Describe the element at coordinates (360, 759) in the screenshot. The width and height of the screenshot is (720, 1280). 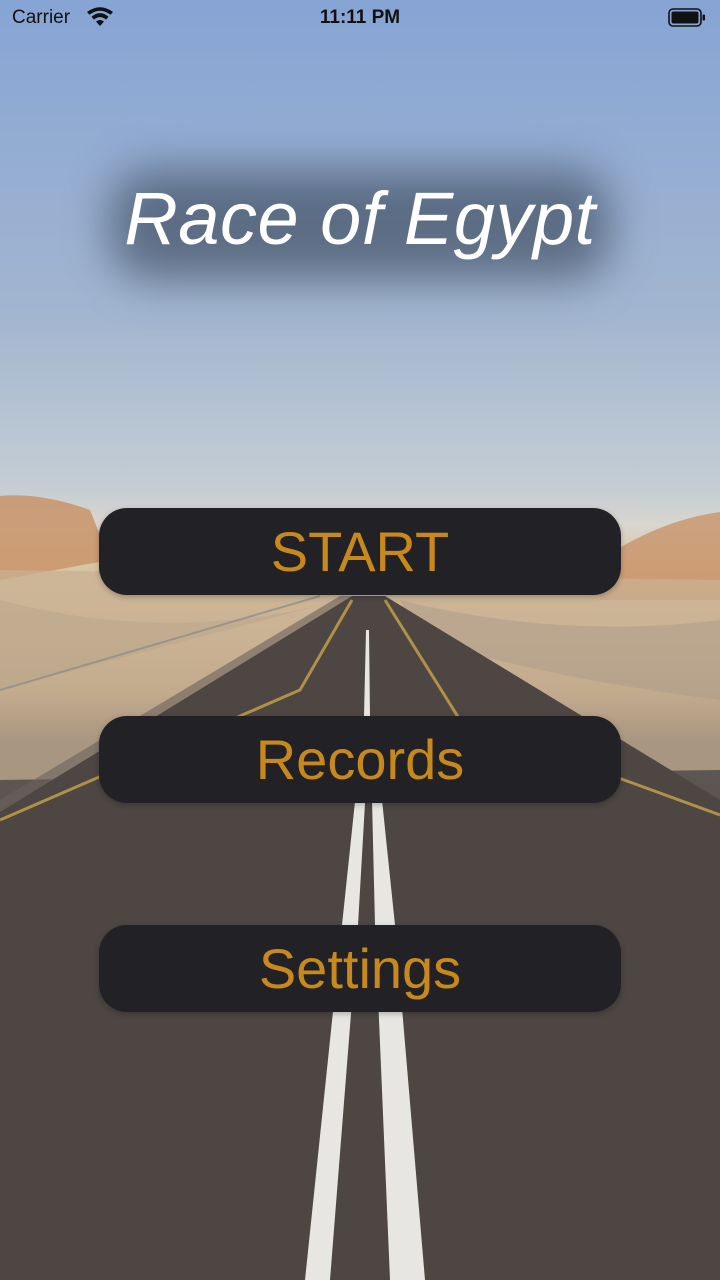
I see `records-button: Records` at that location.